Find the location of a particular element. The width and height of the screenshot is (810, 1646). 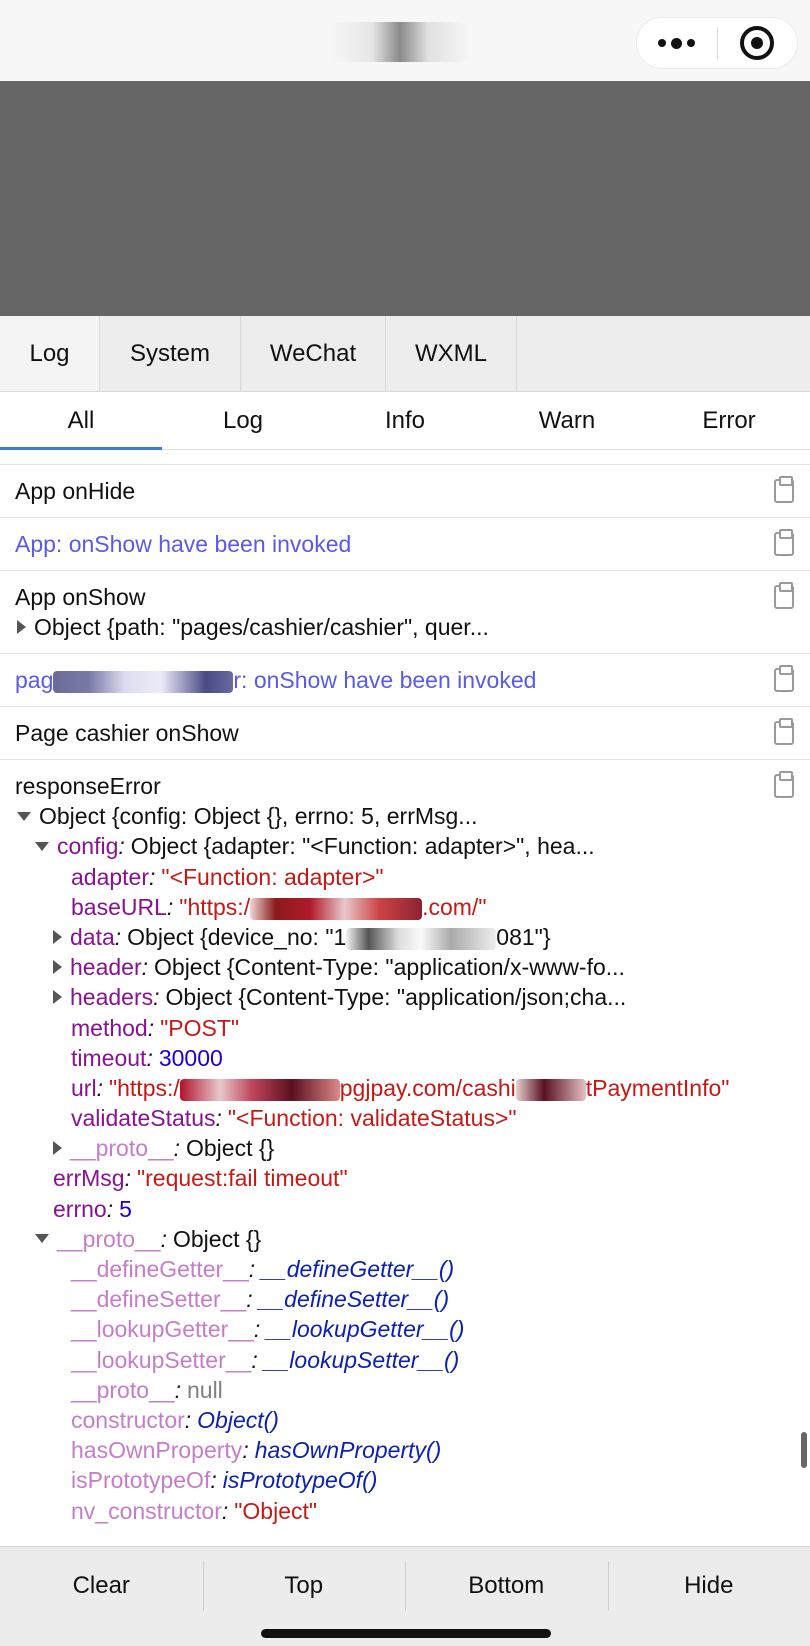

record-target-icon is located at coordinates (757, 43).